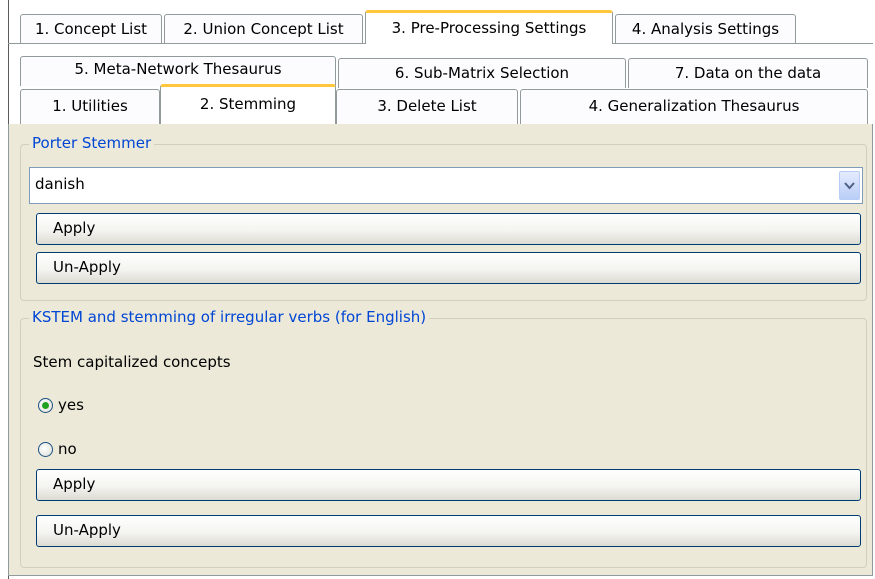 The image size is (875, 579). What do you see at coordinates (90, 106) in the screenshot?
I see `tab-utilities: 1. Utilities` at bounding box center [90, 106].